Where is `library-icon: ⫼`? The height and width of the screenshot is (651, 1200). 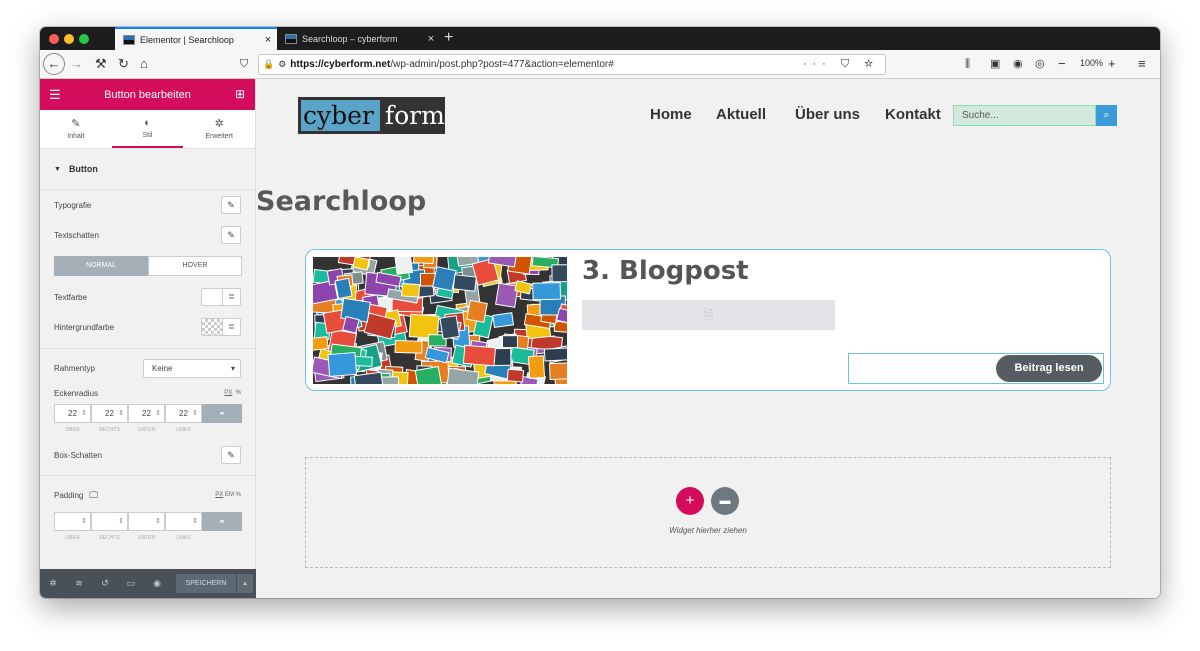 library-icon: ⫼ is located at coordinates (967, 64).